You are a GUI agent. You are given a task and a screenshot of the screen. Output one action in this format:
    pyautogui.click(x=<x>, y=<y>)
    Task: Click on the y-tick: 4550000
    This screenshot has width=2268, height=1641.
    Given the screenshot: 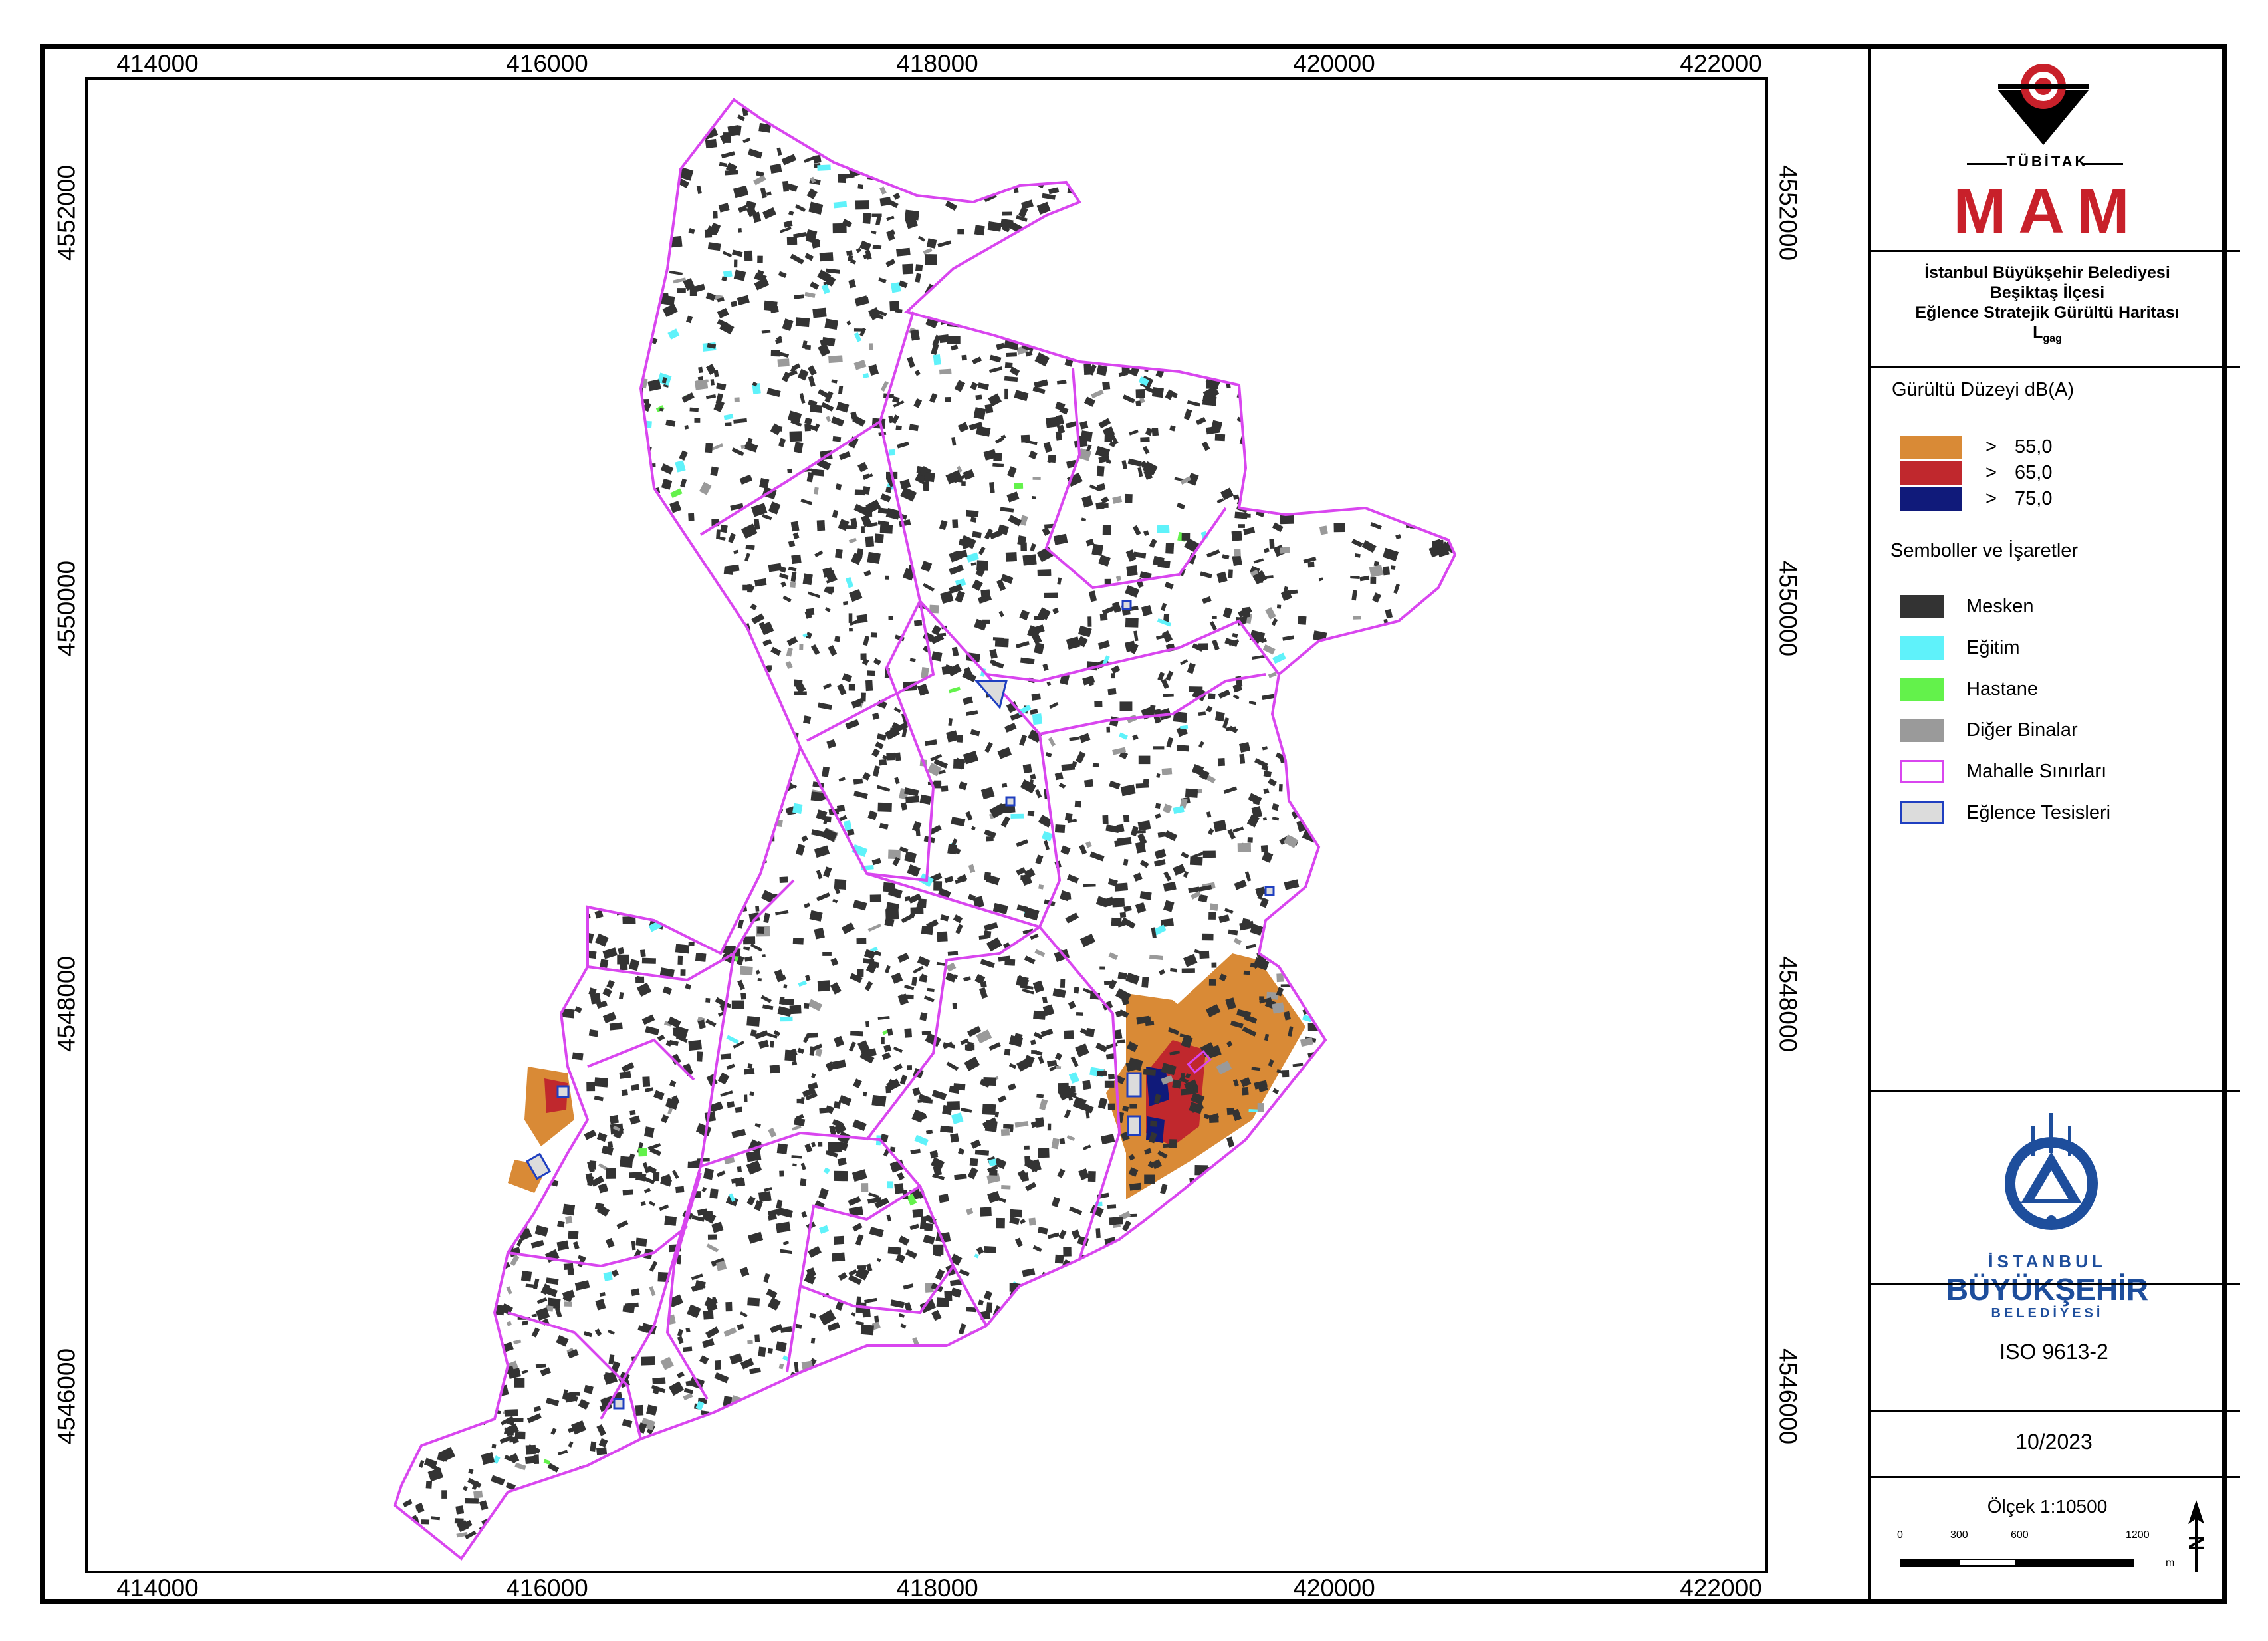 What is the action you would take?
    pyautogui.click(x=1788, y=609)
    